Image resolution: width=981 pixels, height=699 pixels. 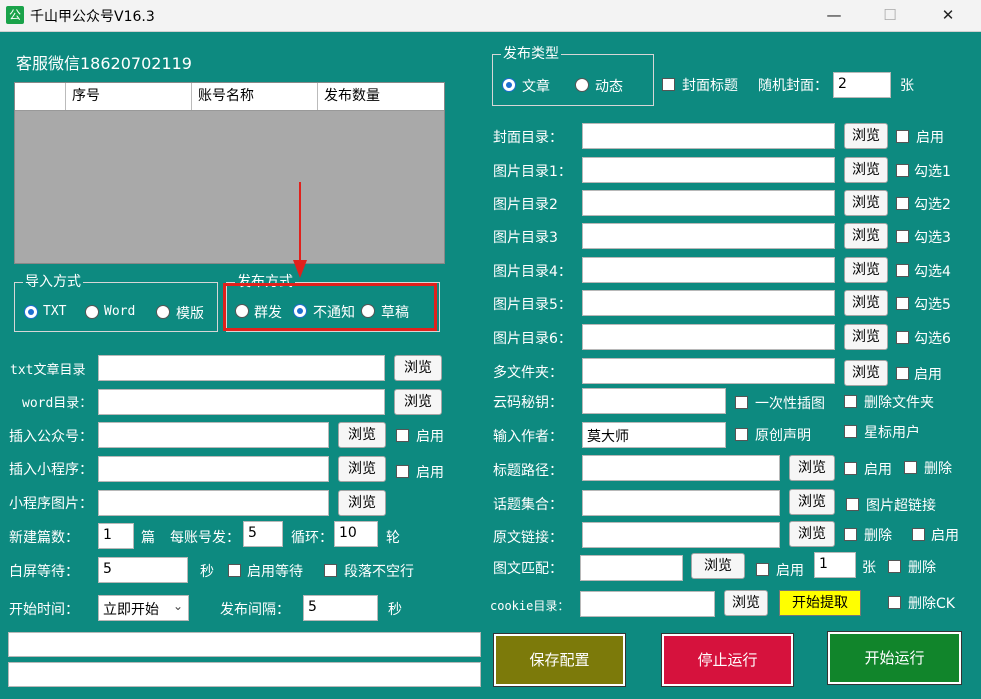 What do you see at coordinates (708, 136) in the screenshot?
I see `cover-dir-input` at bounding box center [708, 136].